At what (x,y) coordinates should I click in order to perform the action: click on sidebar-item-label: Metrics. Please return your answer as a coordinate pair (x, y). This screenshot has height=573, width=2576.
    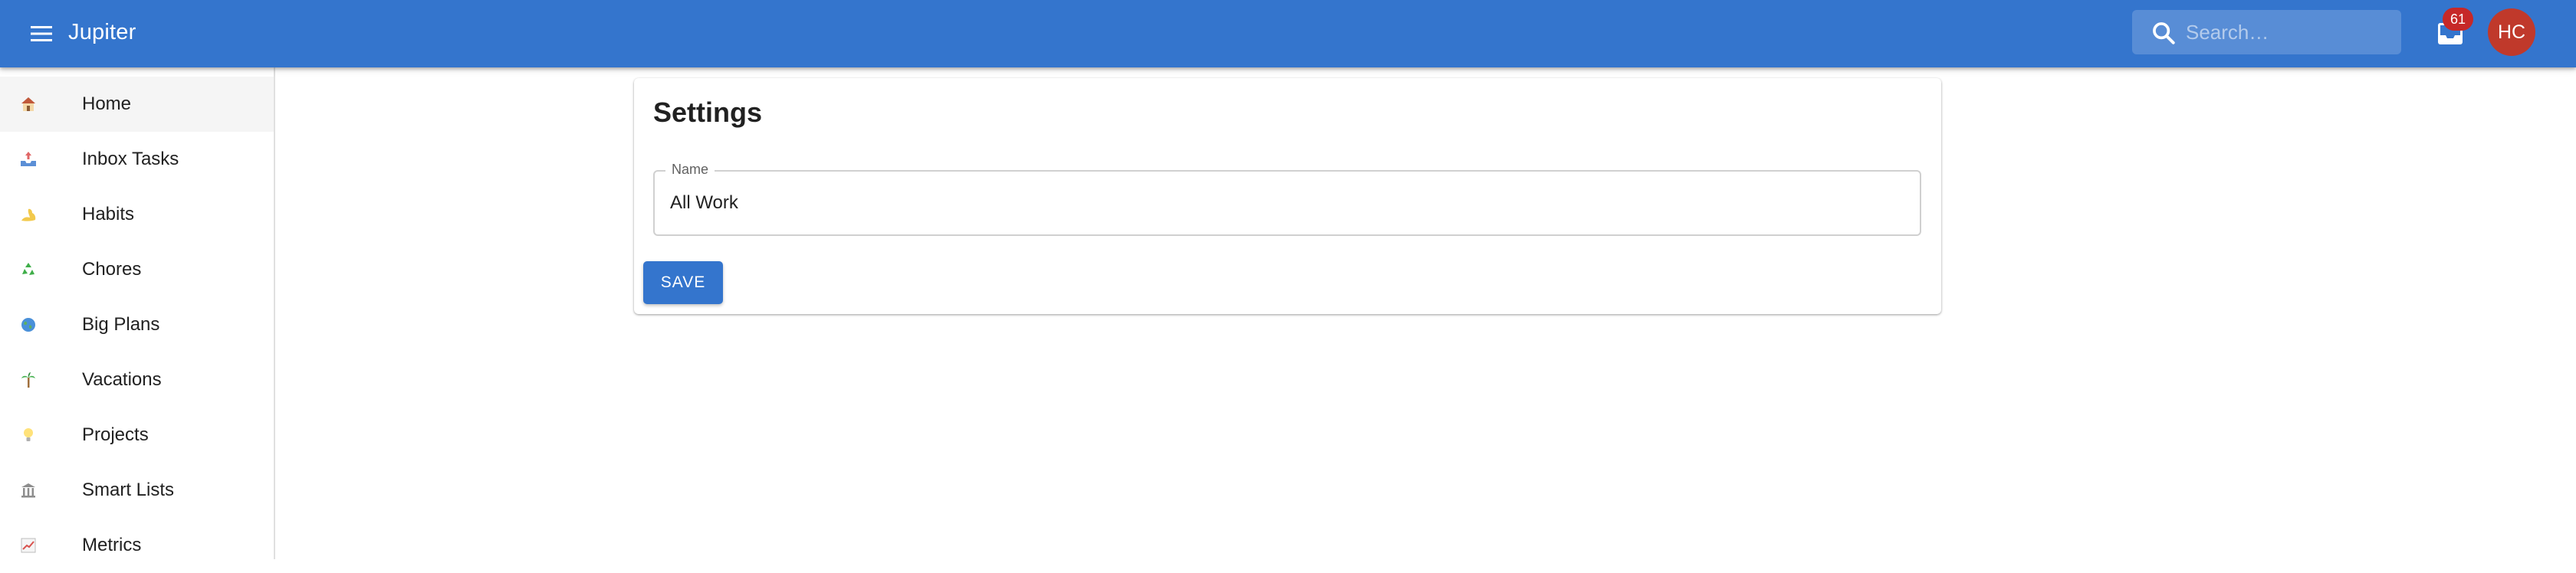
    Looking at the image, I should click on (112, 545).